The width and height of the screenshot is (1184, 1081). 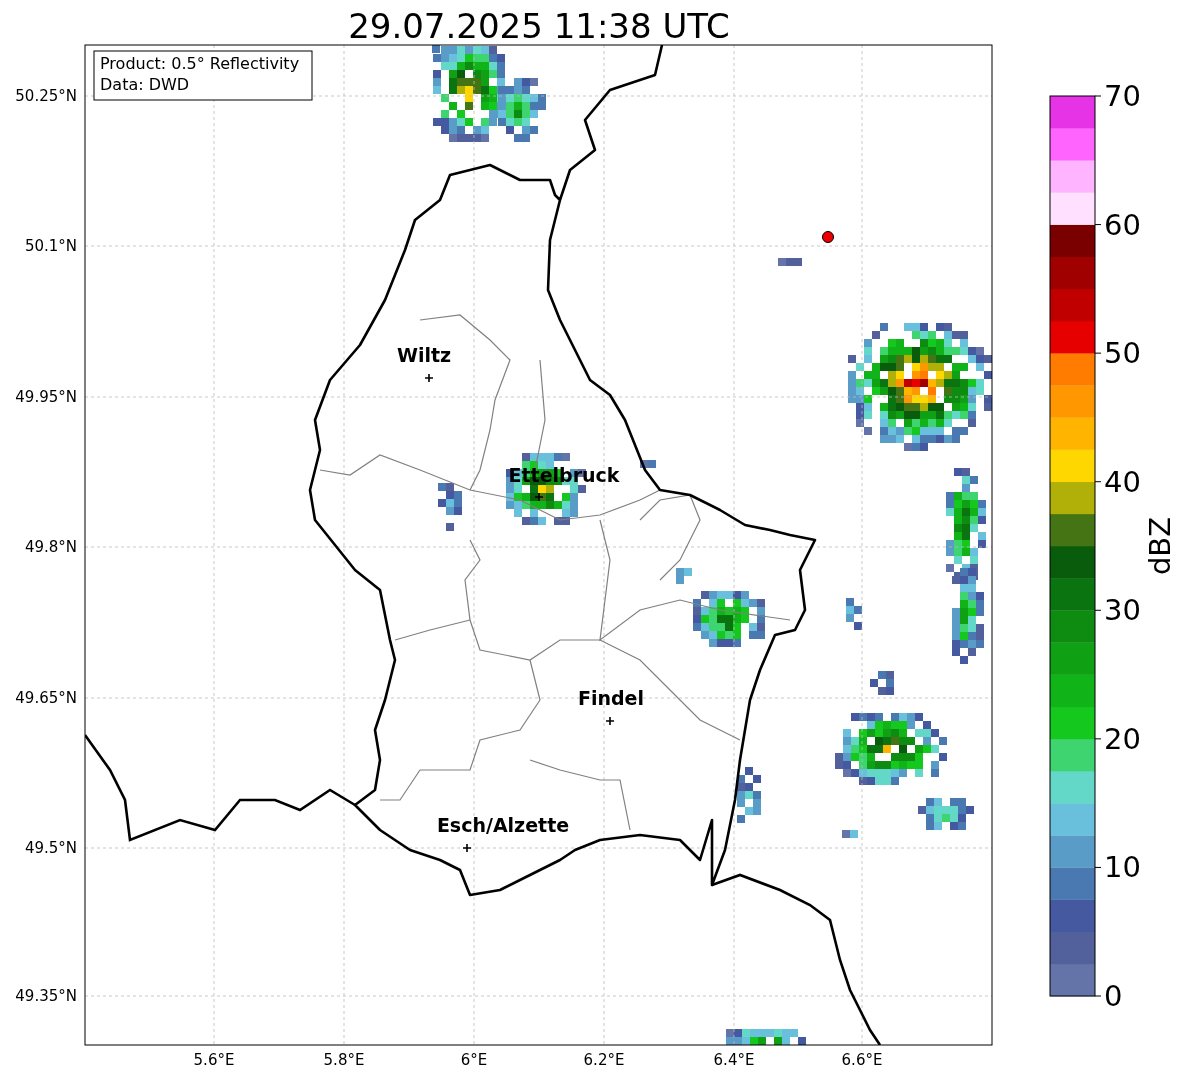 What do you see at coordinates (1113, 996) in the screenshot?
I see `colorbar-tick-label: 0` at bounding box center [1113, 996].